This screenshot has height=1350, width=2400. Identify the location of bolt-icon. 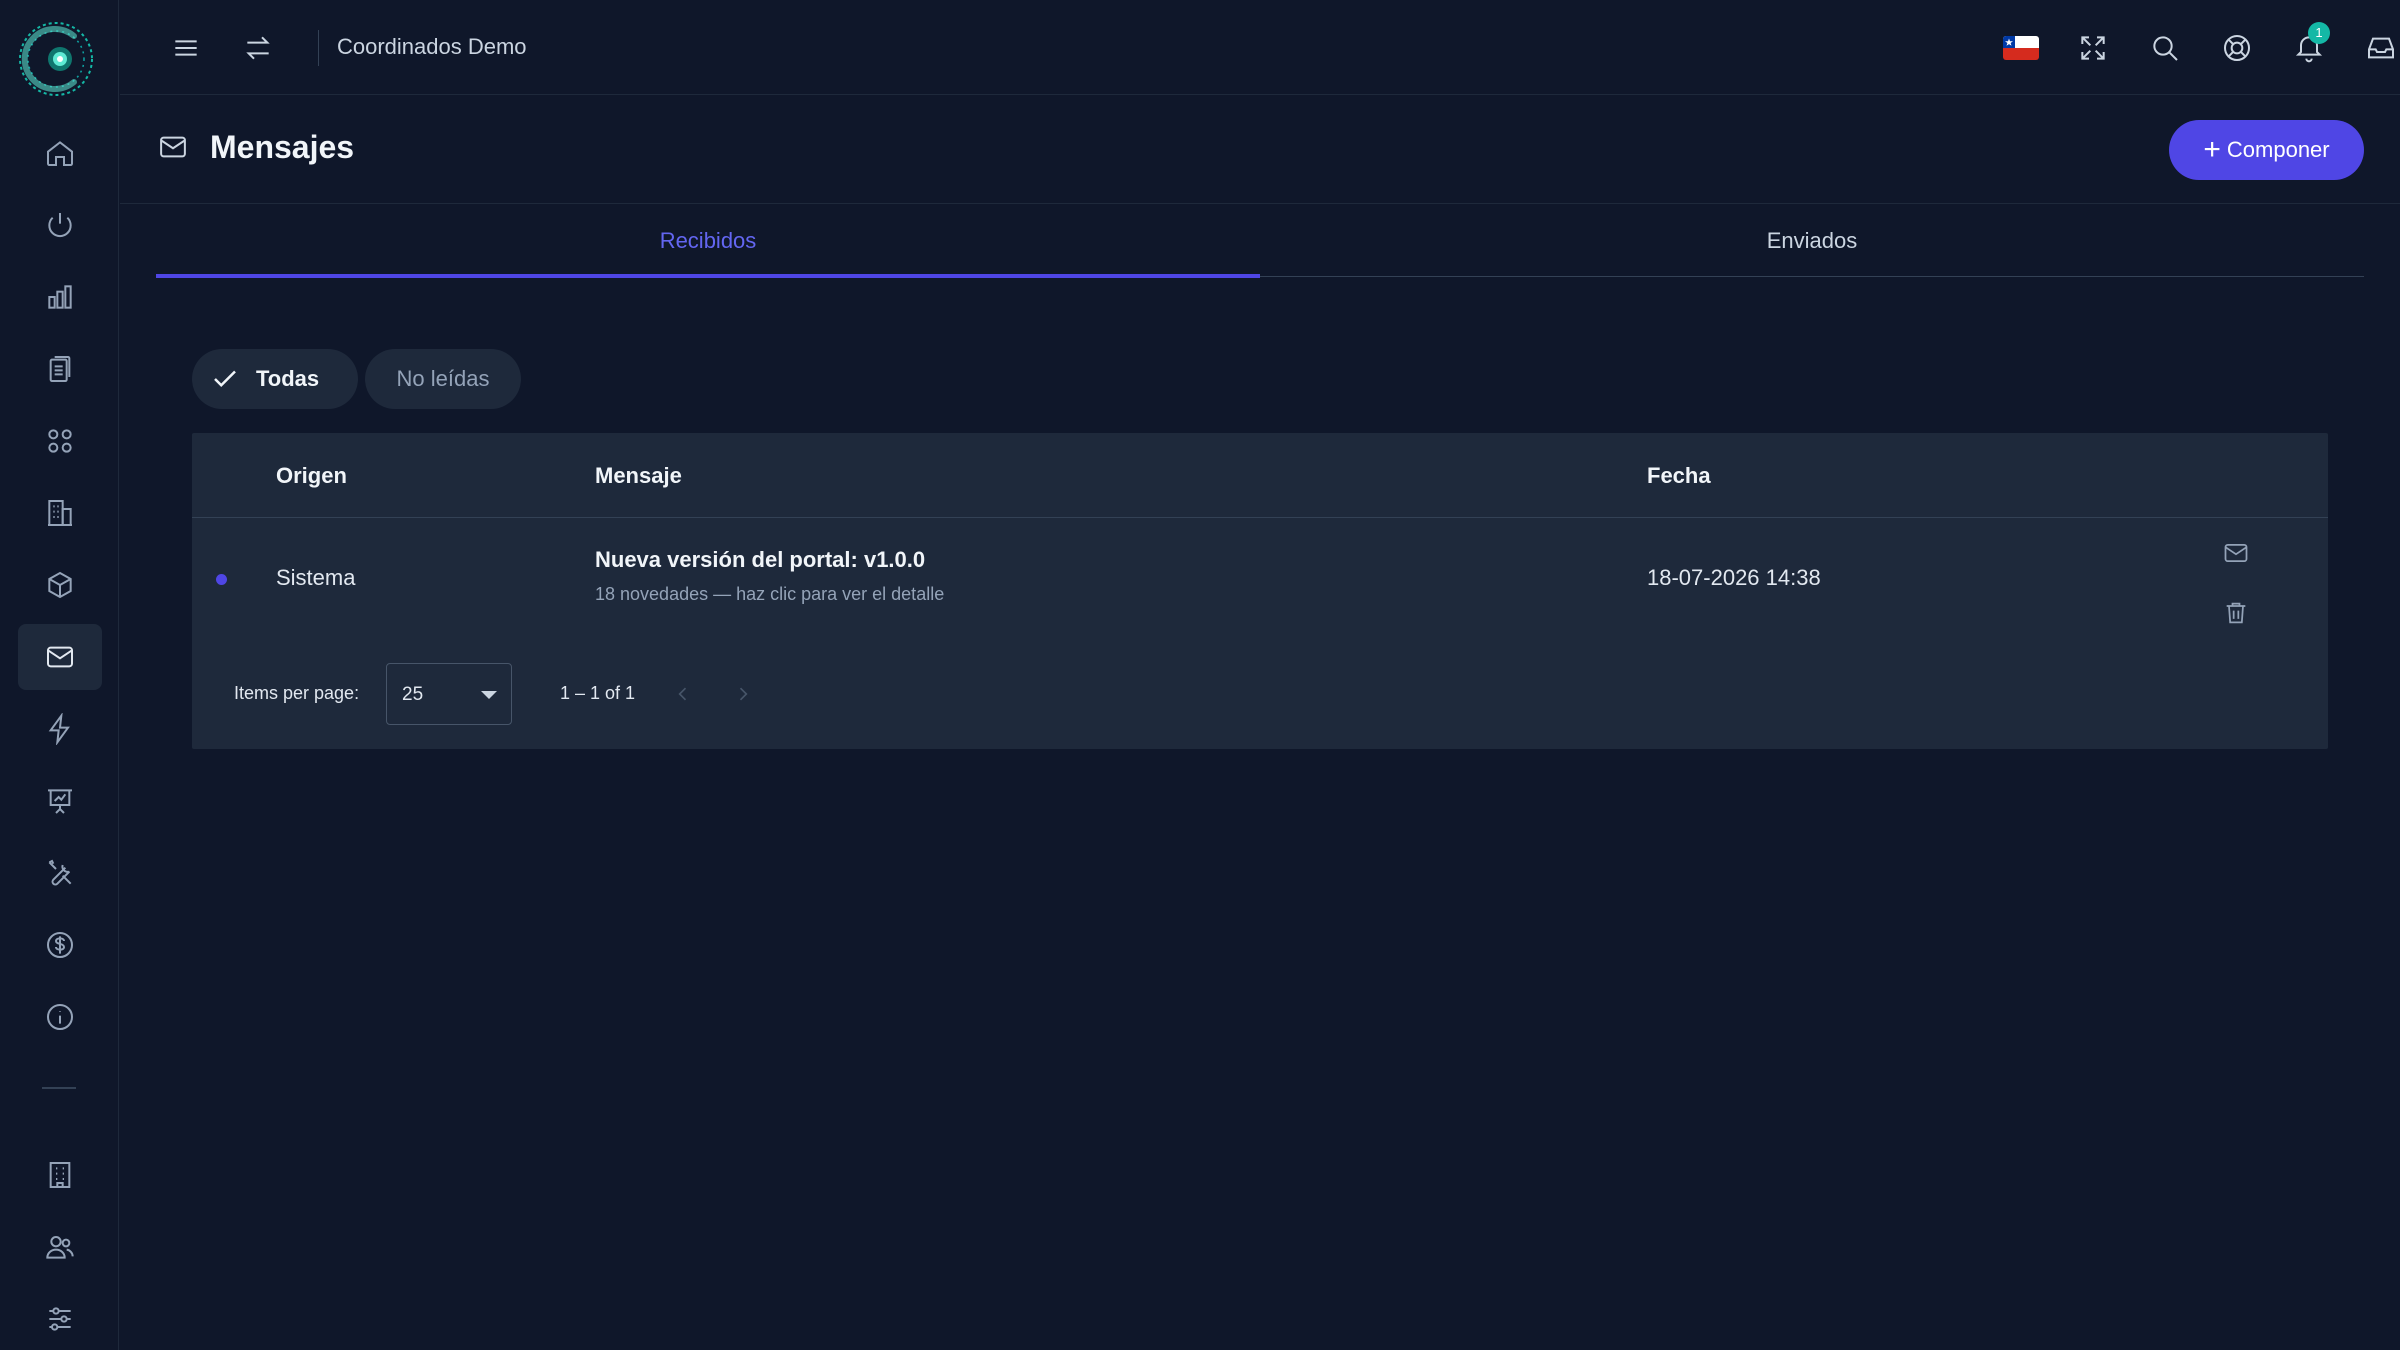
(59, 729).